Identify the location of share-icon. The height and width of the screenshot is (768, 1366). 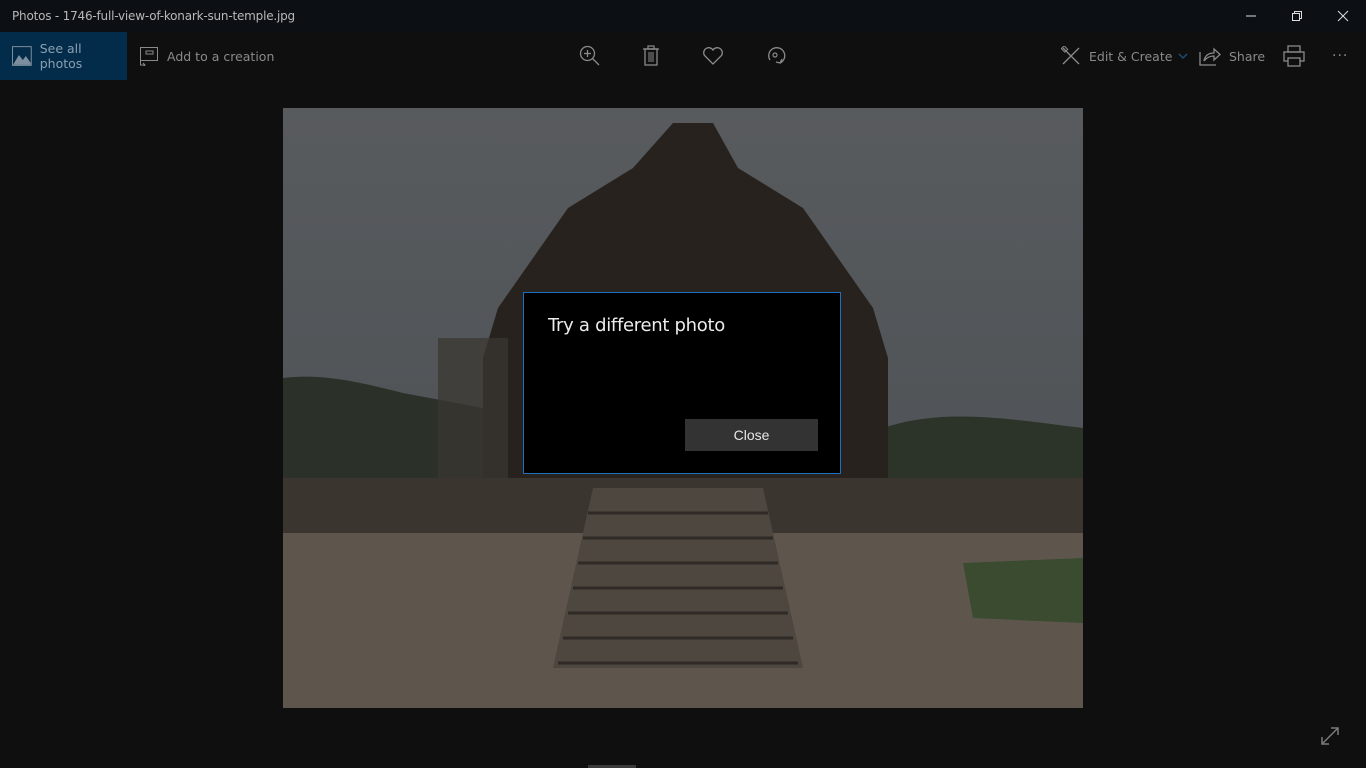
(1210, 56).